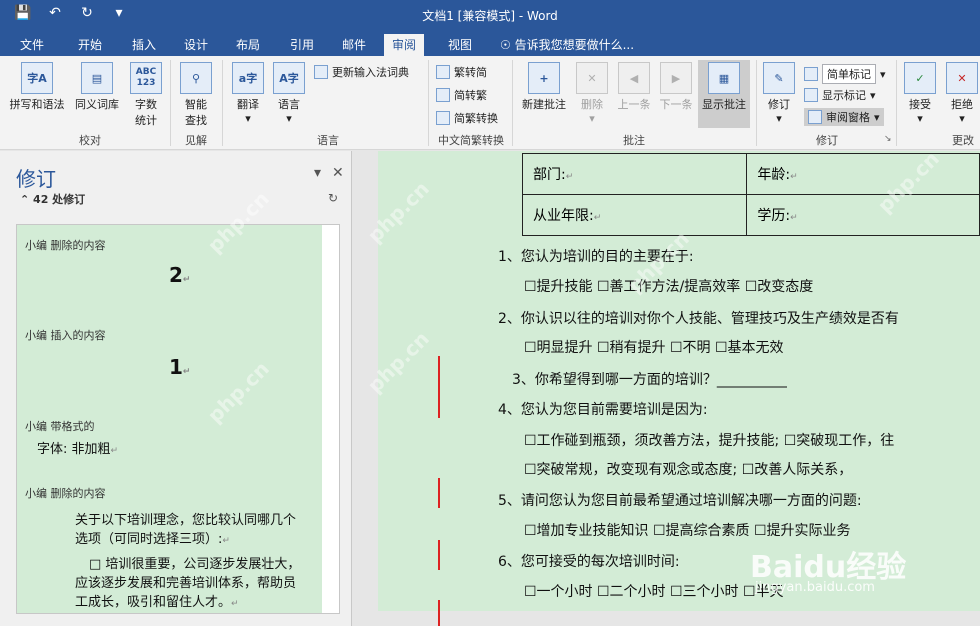 The height and width of the screenshot is (626, 980). I want to click on show-comments-button: ▦ 显示批注, so click(724, 94).